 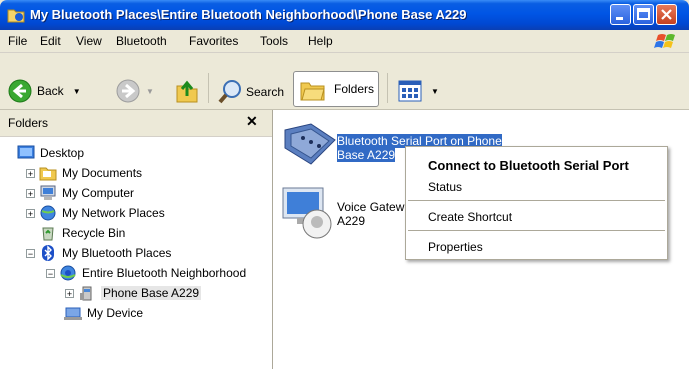 What do you see at coordinates (26, 152) in the screenshot?
I see `desktop-icon` at bounding box center [26, 152].